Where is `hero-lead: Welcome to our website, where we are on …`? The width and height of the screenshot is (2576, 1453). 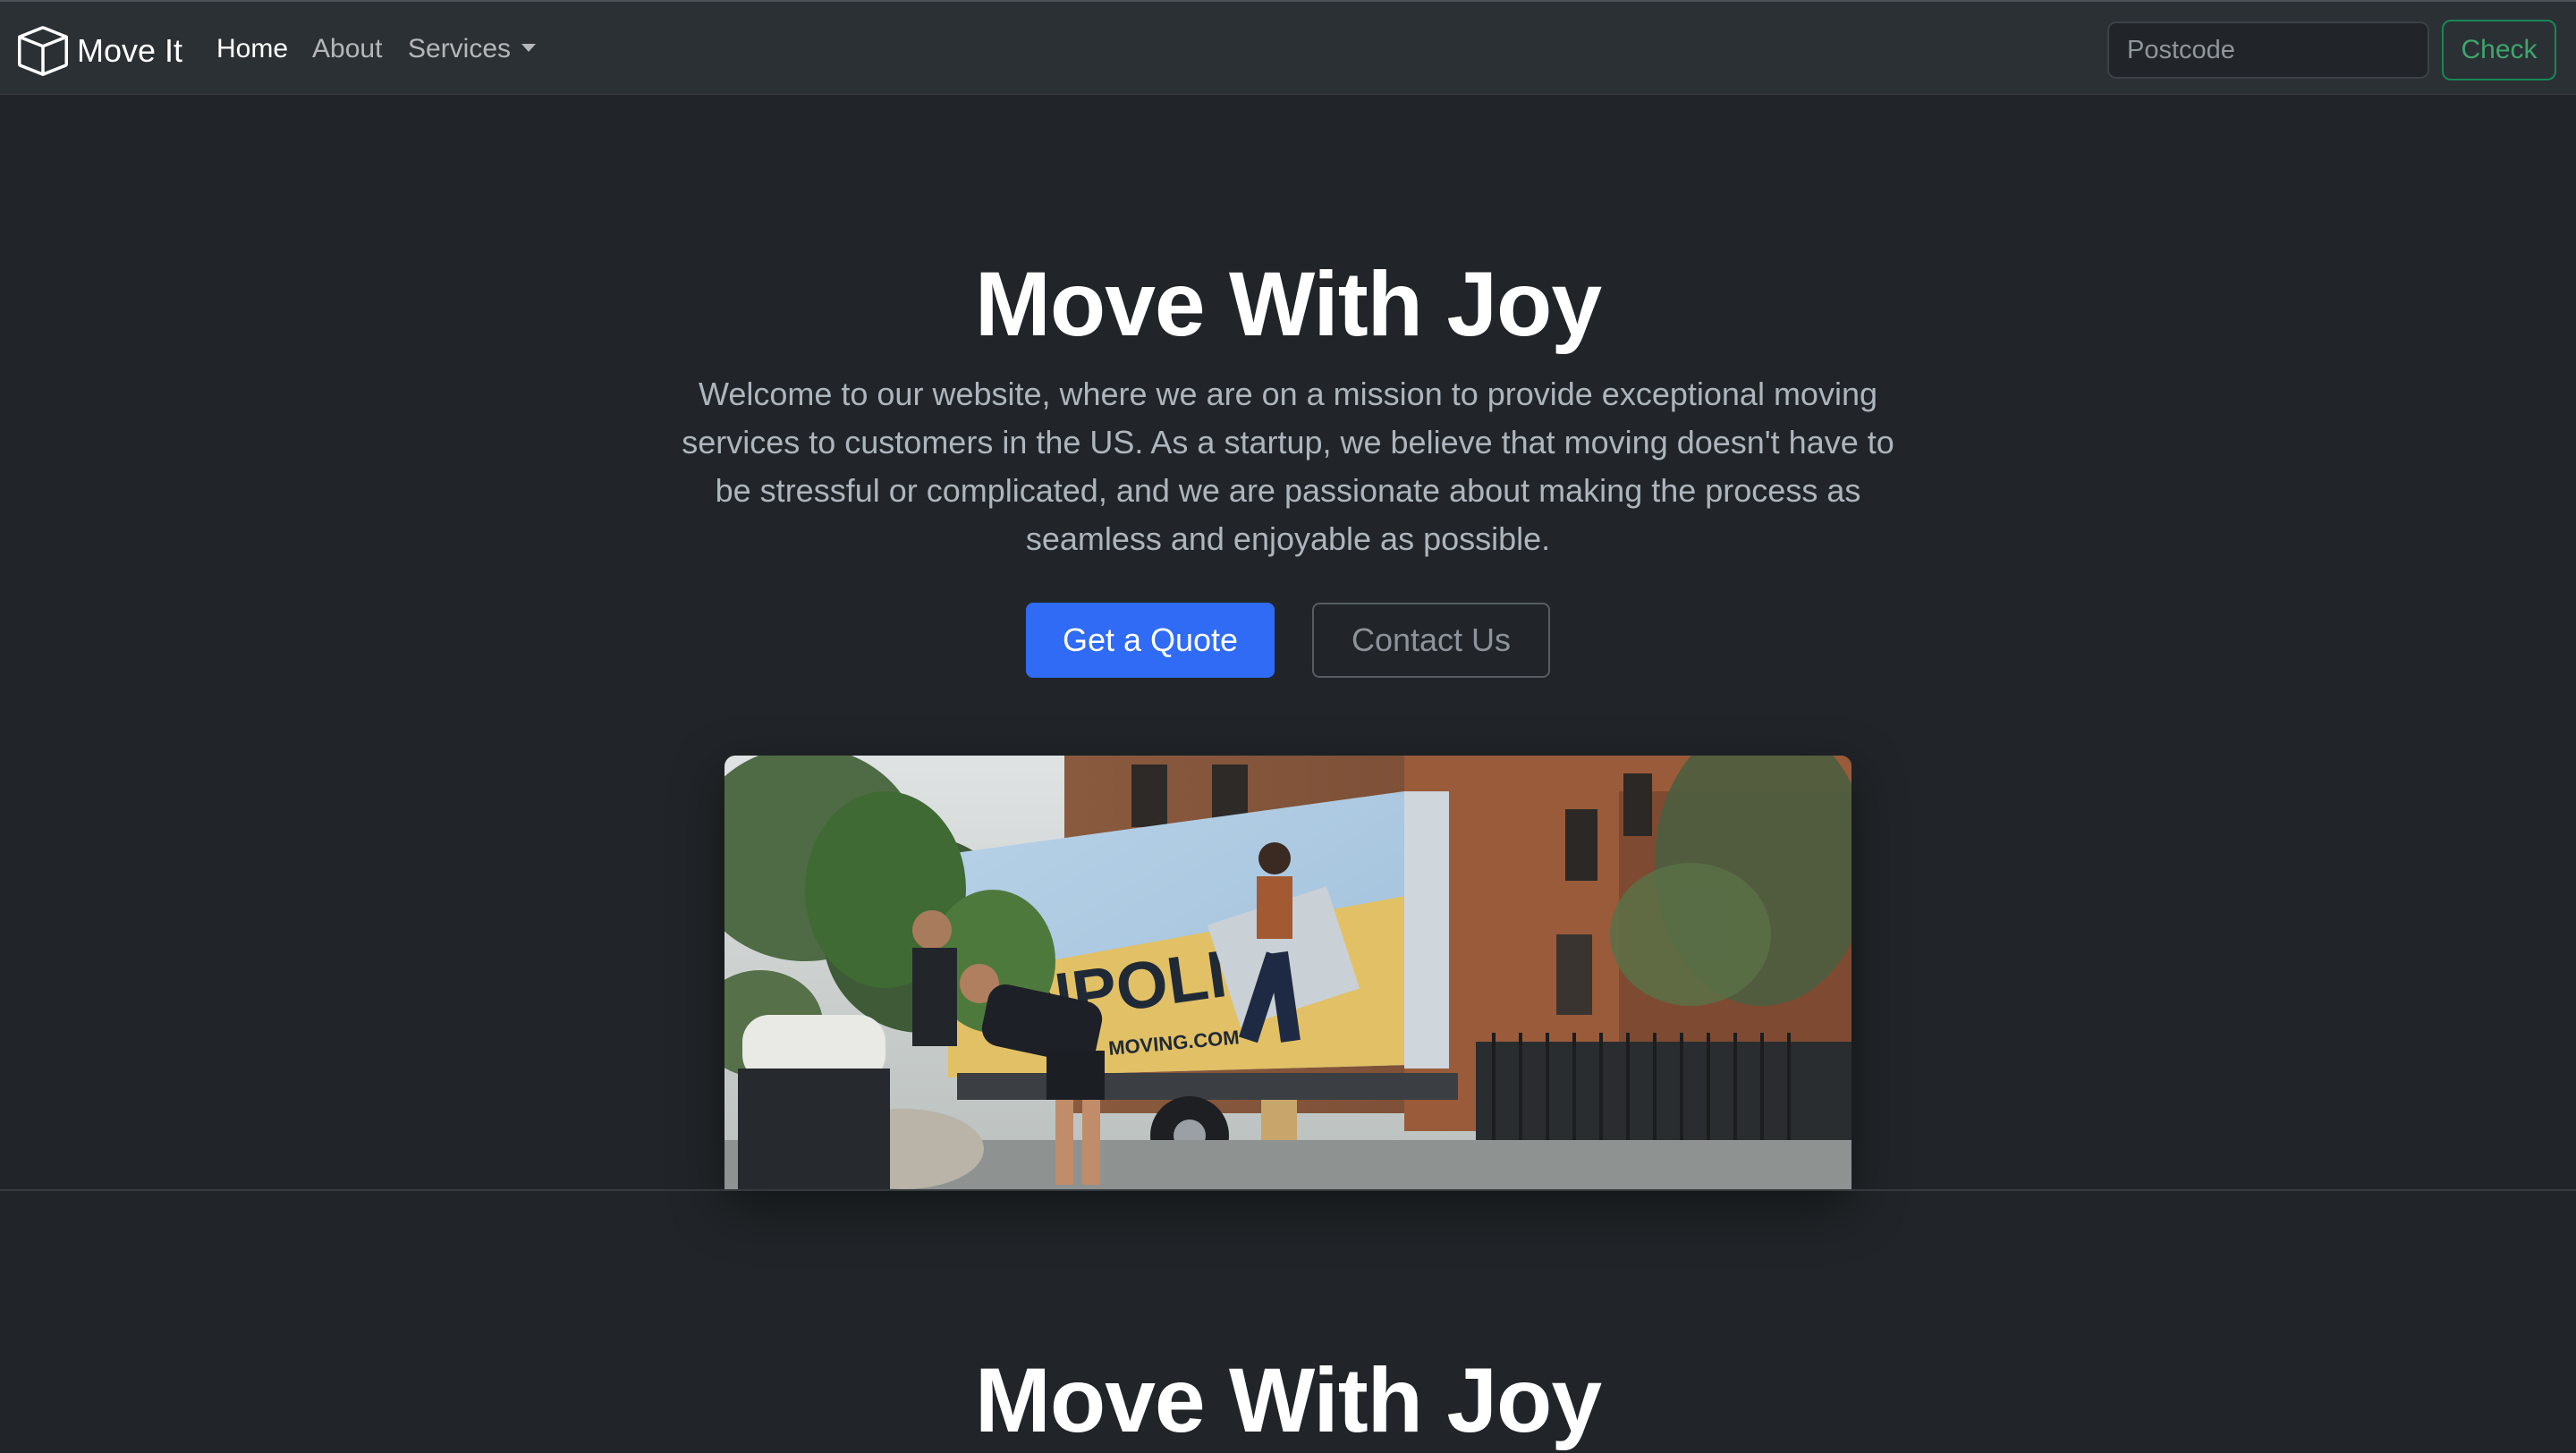
hero-lead: Welcome to our website, where we are on … is located at coordinates (1288, 466).